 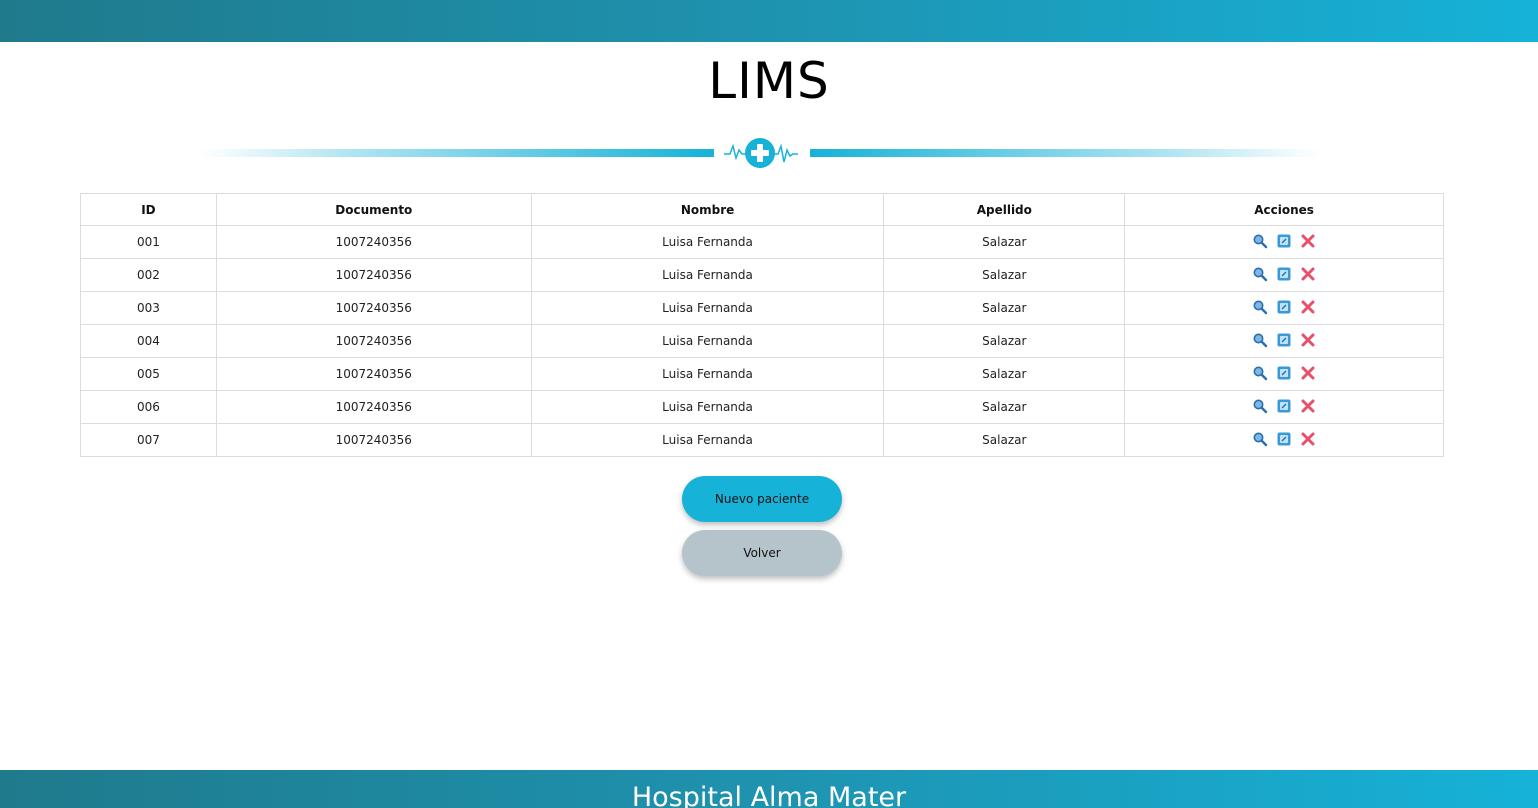 I want to click on table-row: 005 1007240356 Luisa Fernanda Salazar, so click(x=762, y=374).